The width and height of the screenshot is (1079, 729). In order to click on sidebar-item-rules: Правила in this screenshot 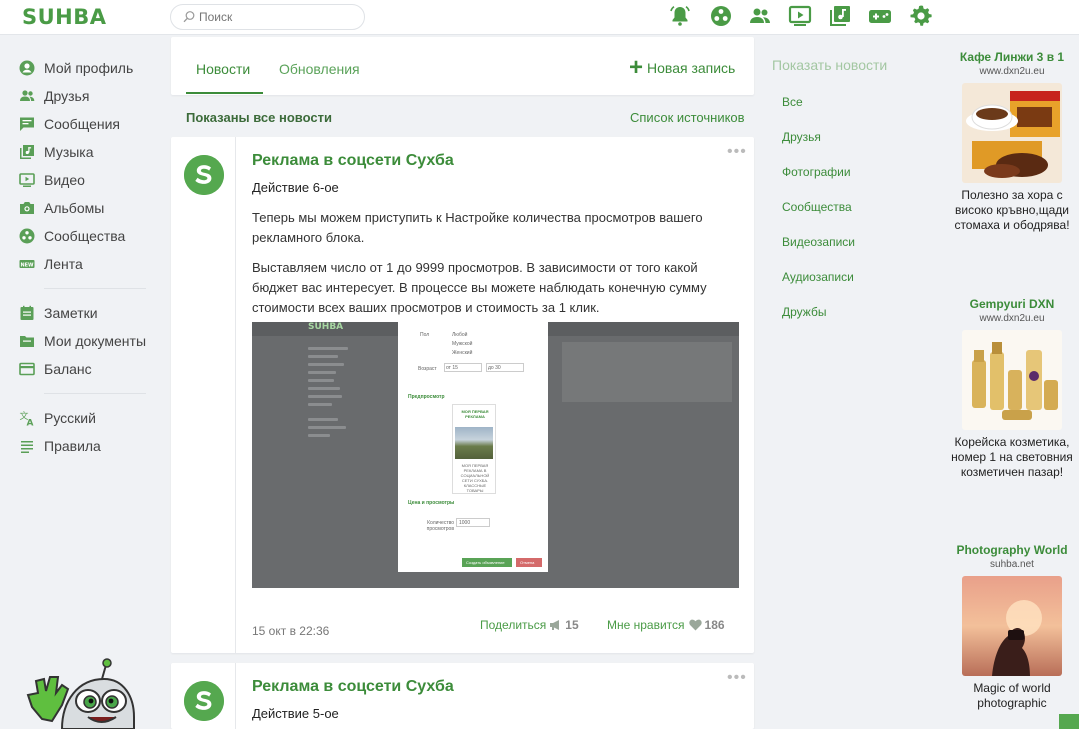, I will do `click(93, 446)`.